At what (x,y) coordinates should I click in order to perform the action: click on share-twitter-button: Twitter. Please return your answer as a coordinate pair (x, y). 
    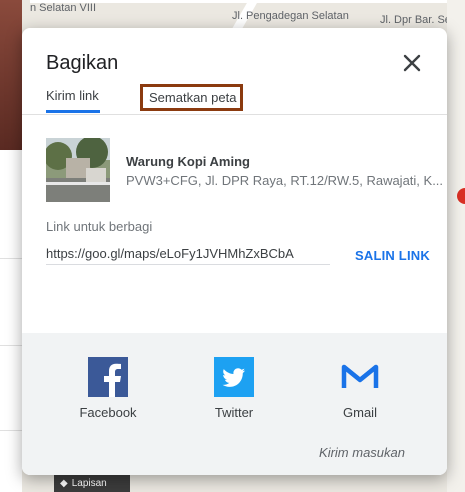
    Looking at the image, I should click on (234, 388).